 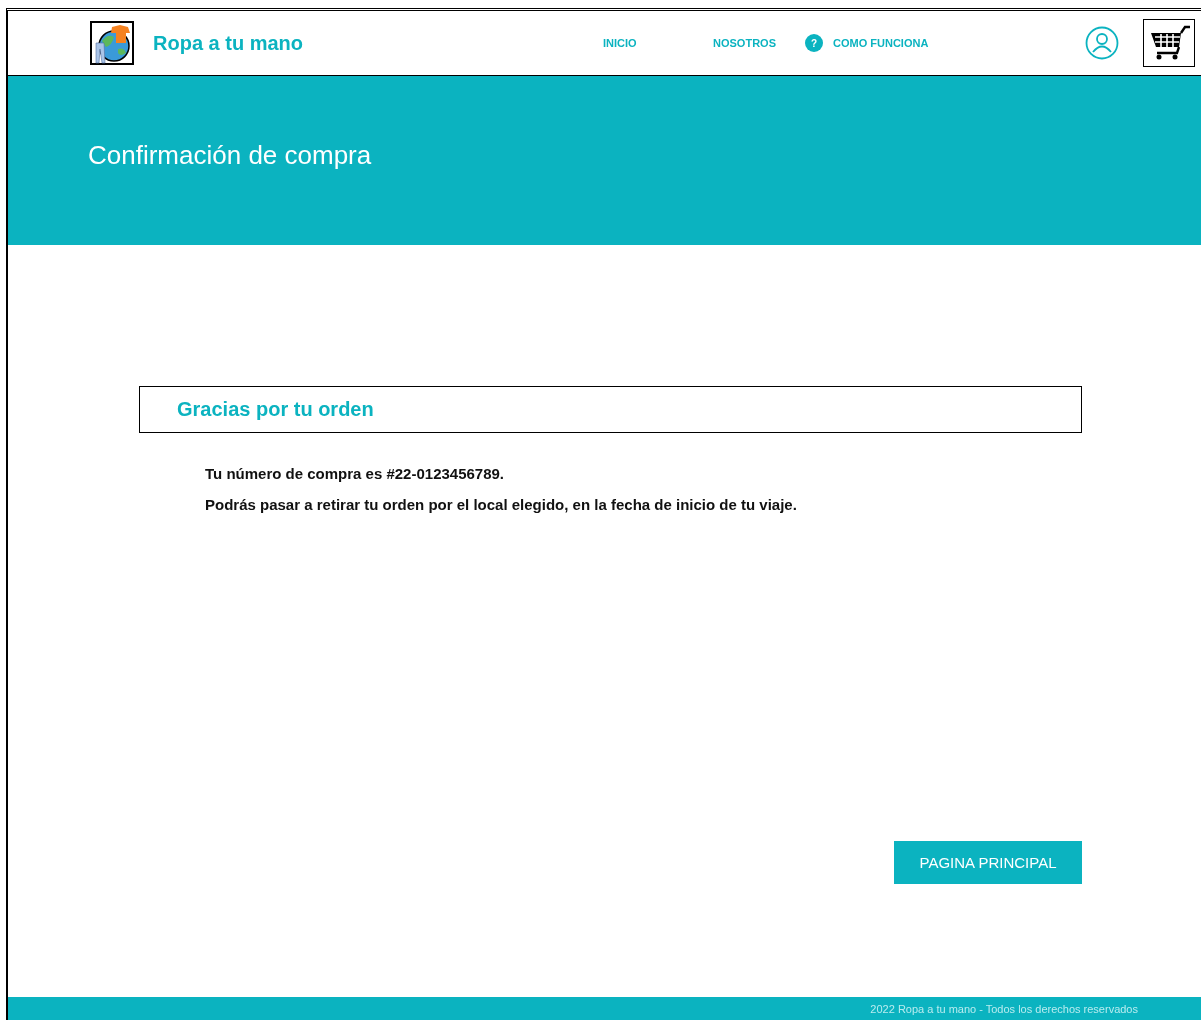 I want to click on nav-link: COMO FUNCIONA, so click(x=881, y=43).